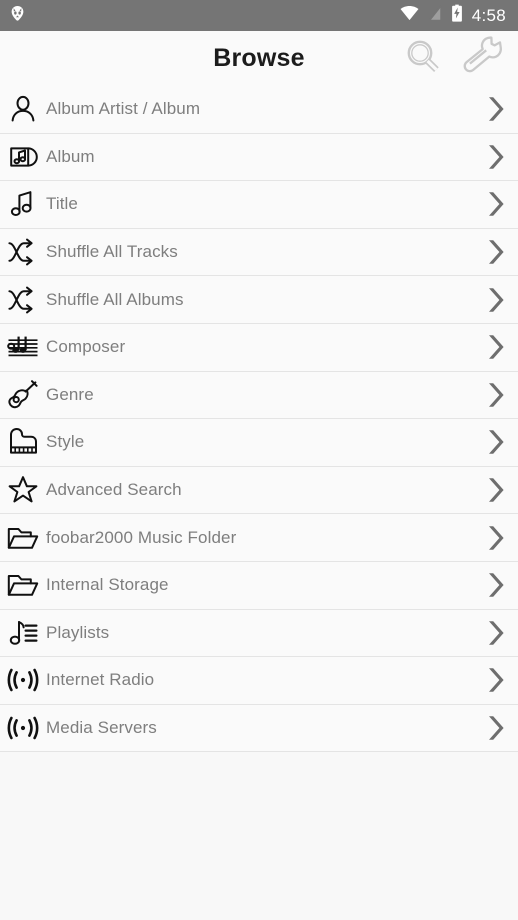 The height and width of the screenshot is (920, 518). Describe the element at coordinates (409, 15) in the screenshot. I see `wifi-icon` at that location.